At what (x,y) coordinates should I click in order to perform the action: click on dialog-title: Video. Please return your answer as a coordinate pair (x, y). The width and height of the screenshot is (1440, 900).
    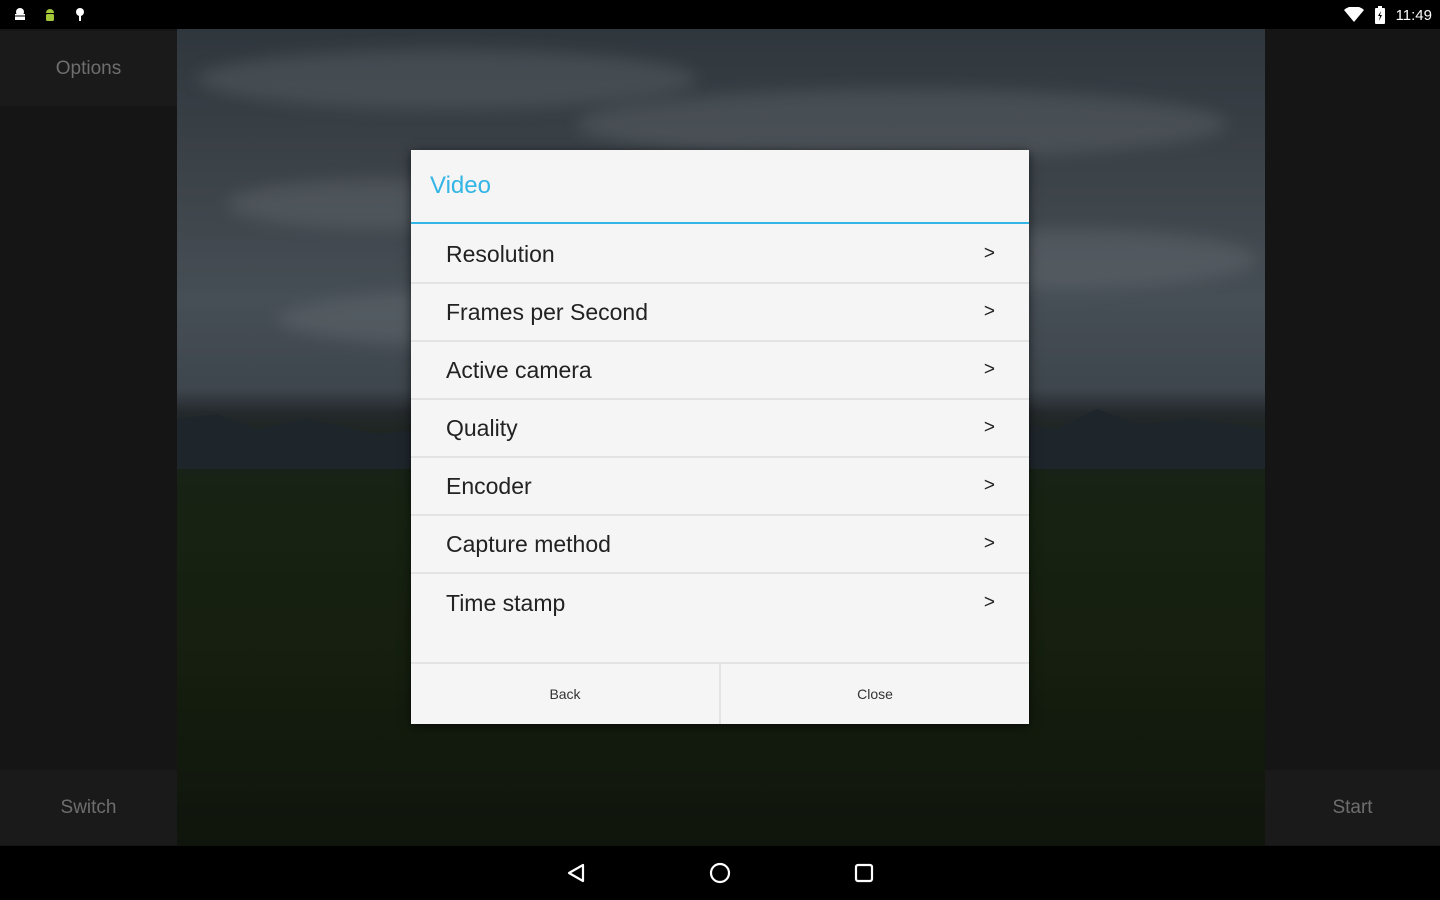
    Looking at the image, I should click on (720, 187).